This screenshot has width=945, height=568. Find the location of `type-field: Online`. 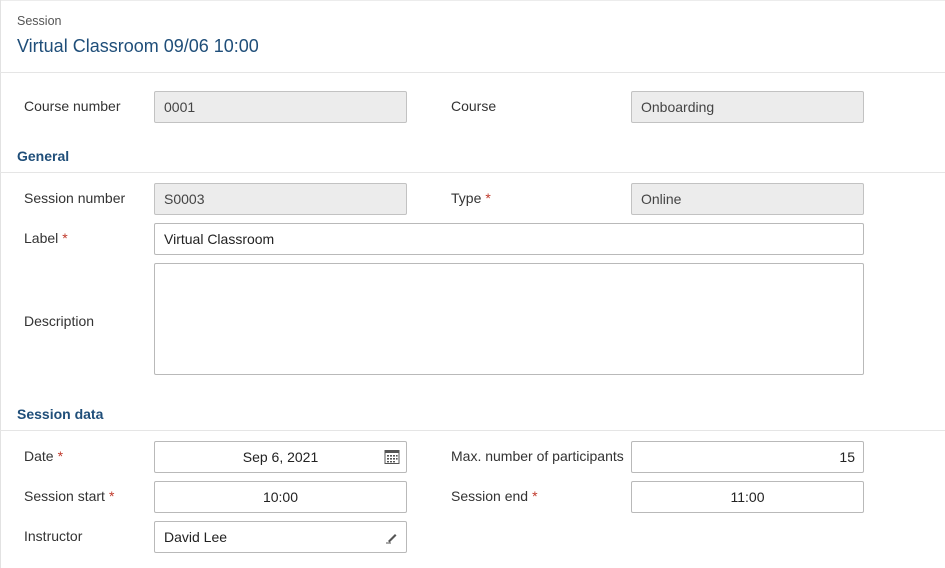

type-field: Online is located at coordinates (747, 199).